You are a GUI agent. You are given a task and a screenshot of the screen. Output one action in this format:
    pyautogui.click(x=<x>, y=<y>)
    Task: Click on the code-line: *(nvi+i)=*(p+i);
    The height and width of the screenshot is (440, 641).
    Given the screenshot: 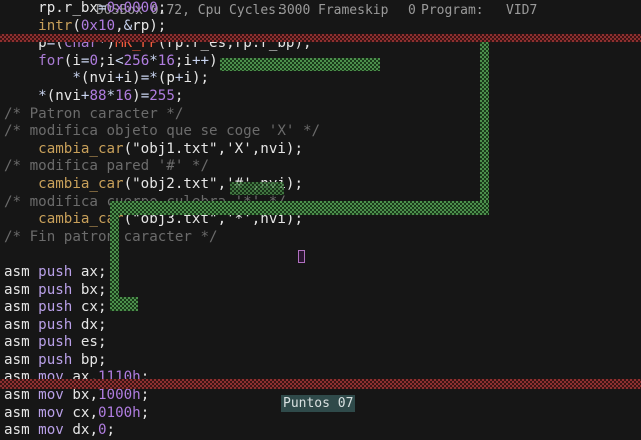 What is the action you would take?
    pyautogui.click(x=141, y=78)
    